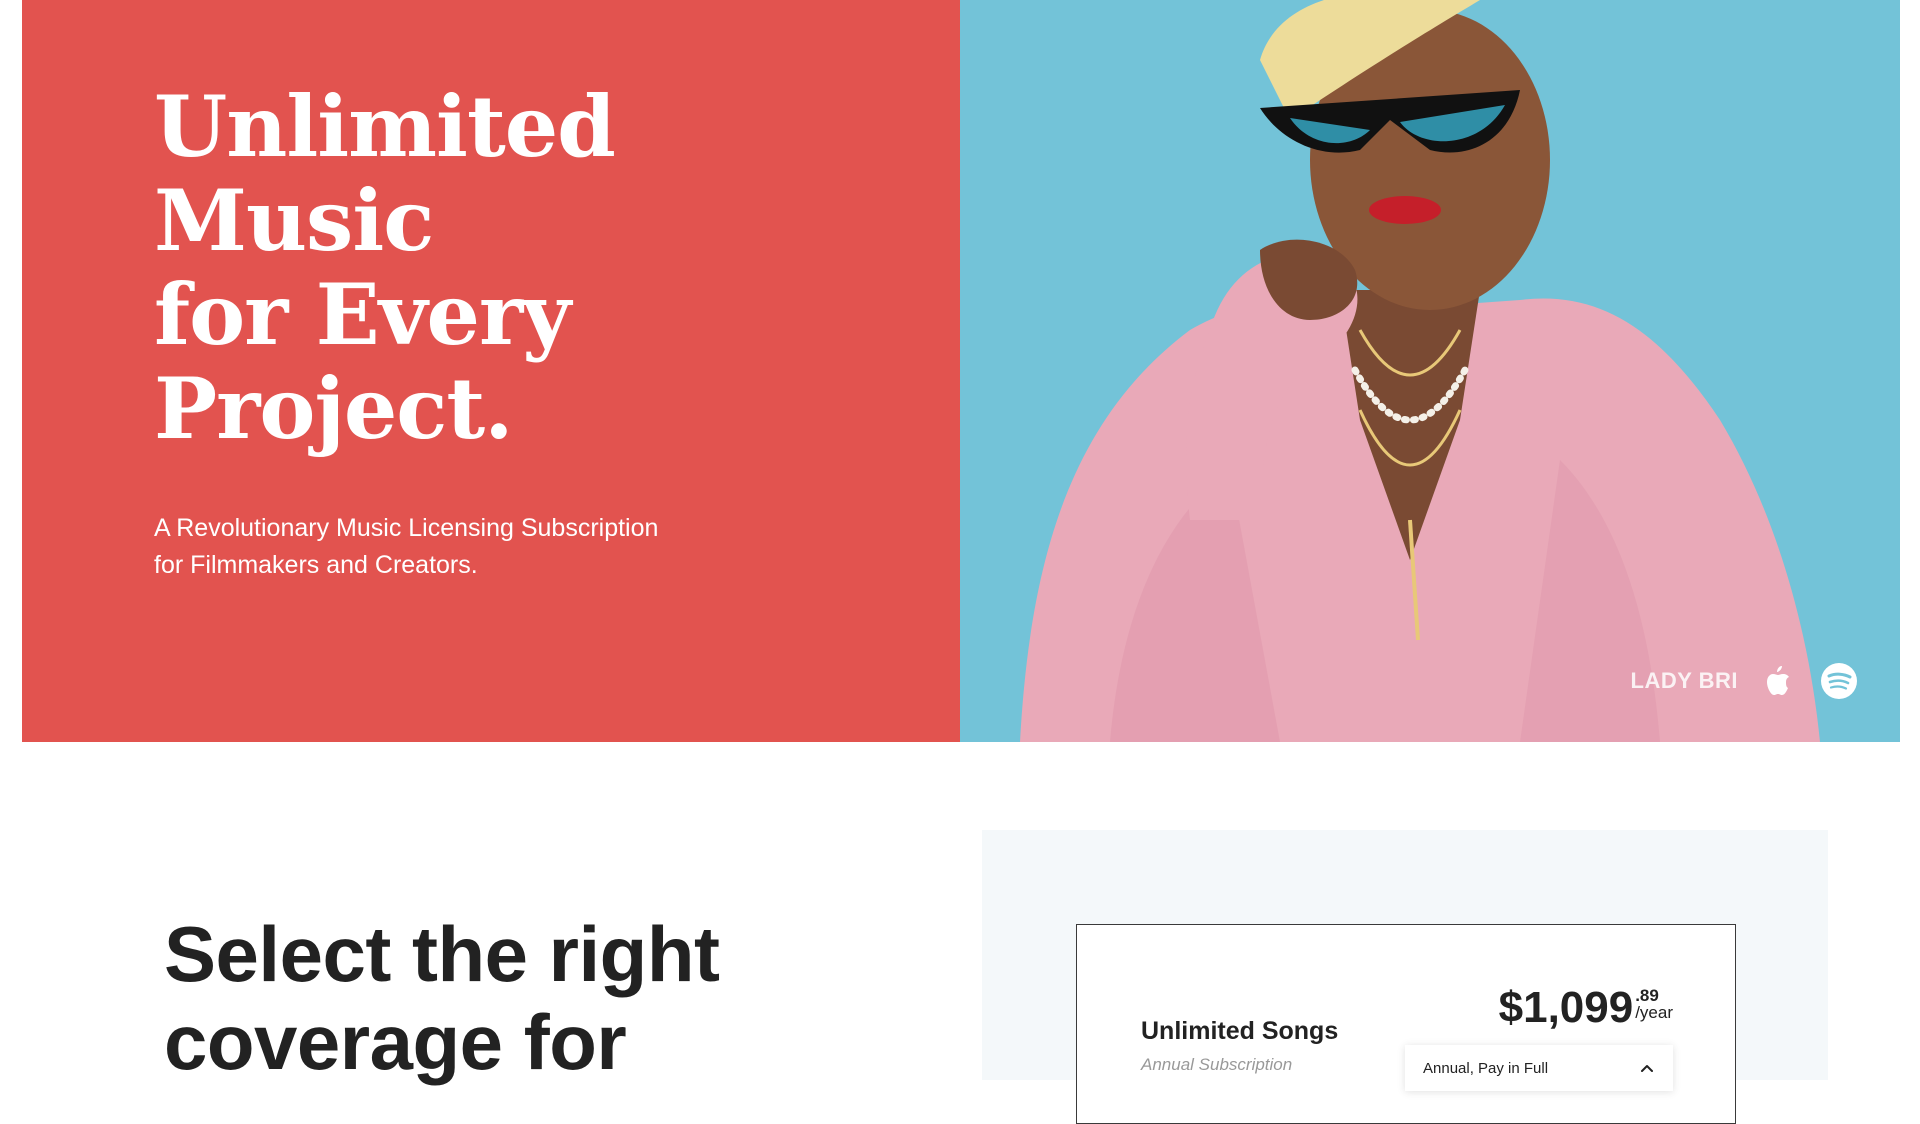 The height and width of the screenshot is (1124, 1920). I want to click on apple-music-icon, so click(1779, 681).